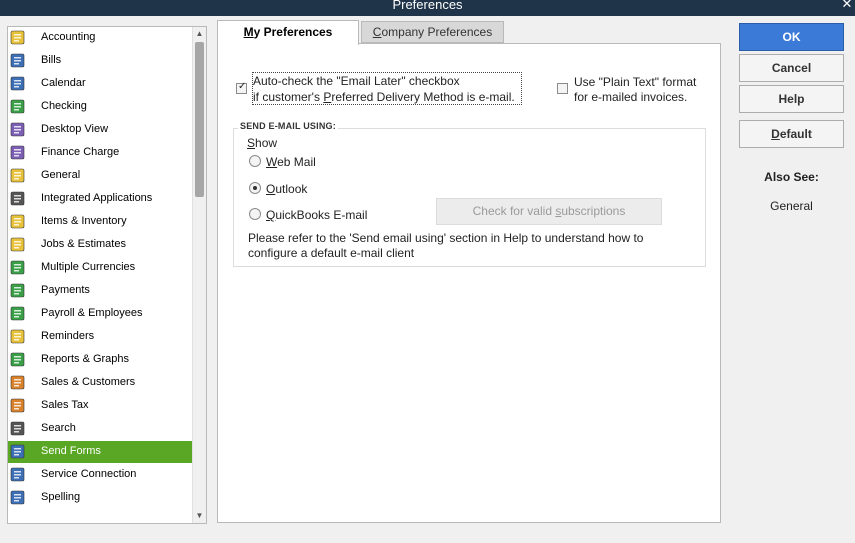  What do you see at coordinates (19, 452) in the screenshot?
I see `send-forms-icon` at bounding box center [19, 452].